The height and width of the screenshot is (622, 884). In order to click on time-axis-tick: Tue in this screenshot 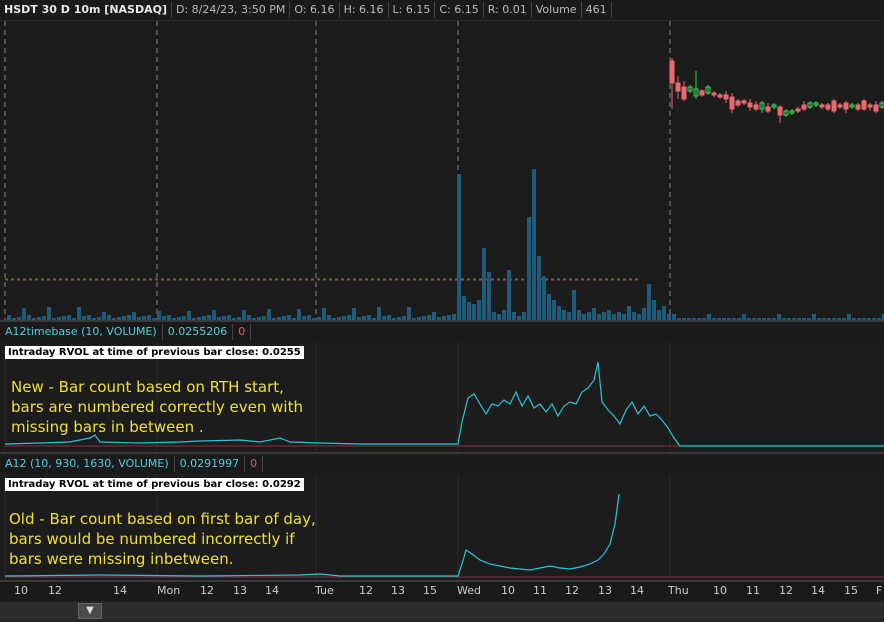, I will do `click(324, 590)`.